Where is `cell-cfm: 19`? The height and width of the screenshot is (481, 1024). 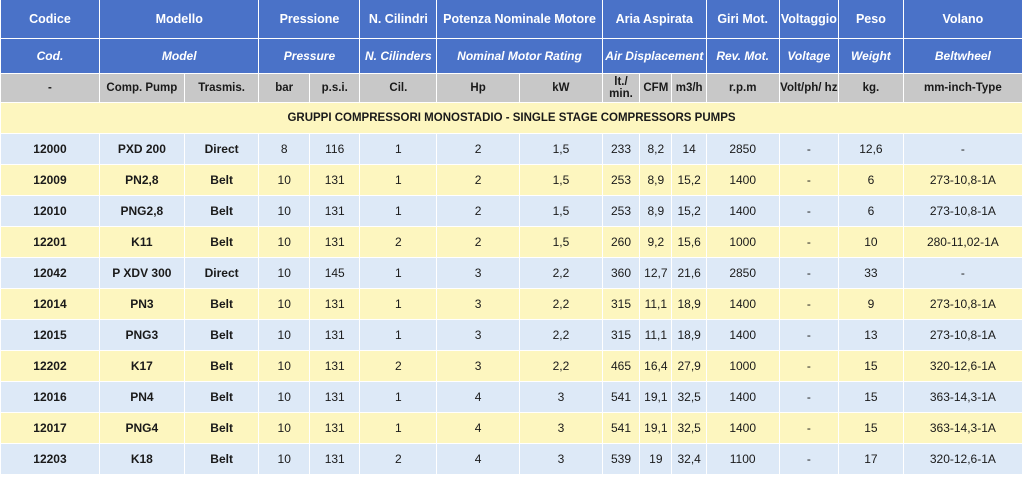
cell-cfm: 19 is located at coordinates (656, 459).